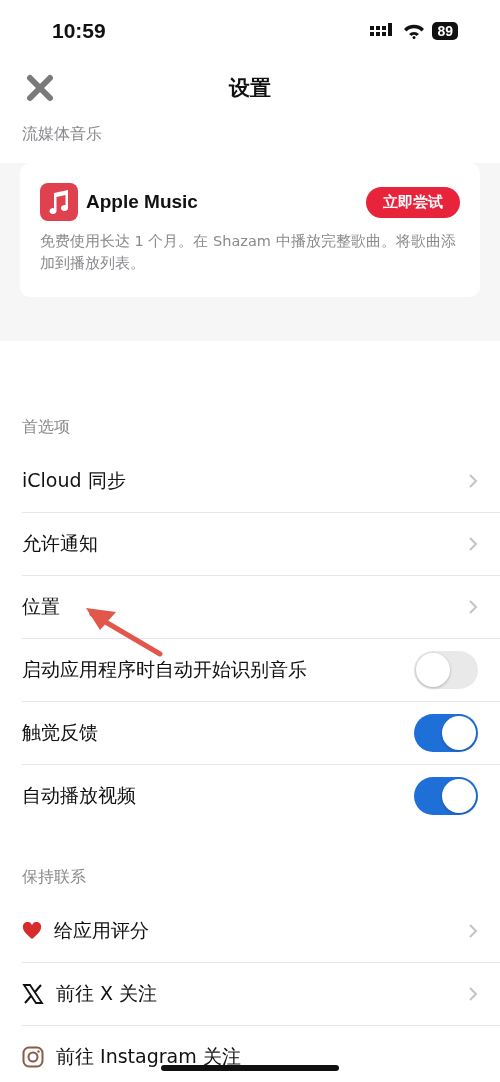 The image size is (500, 1082). I want to click on status-time: 10:59, so click(79, 31).